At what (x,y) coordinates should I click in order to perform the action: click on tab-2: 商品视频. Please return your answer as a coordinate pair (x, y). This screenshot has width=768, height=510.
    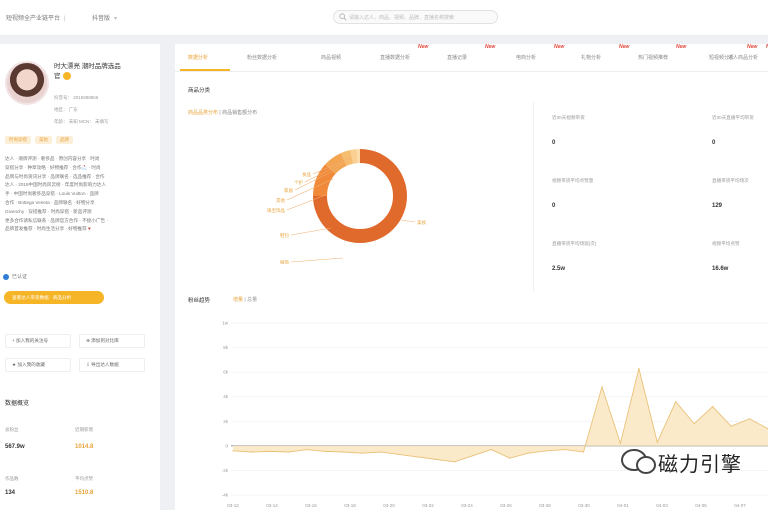
    Looking at the image, I should click on (331, 57).